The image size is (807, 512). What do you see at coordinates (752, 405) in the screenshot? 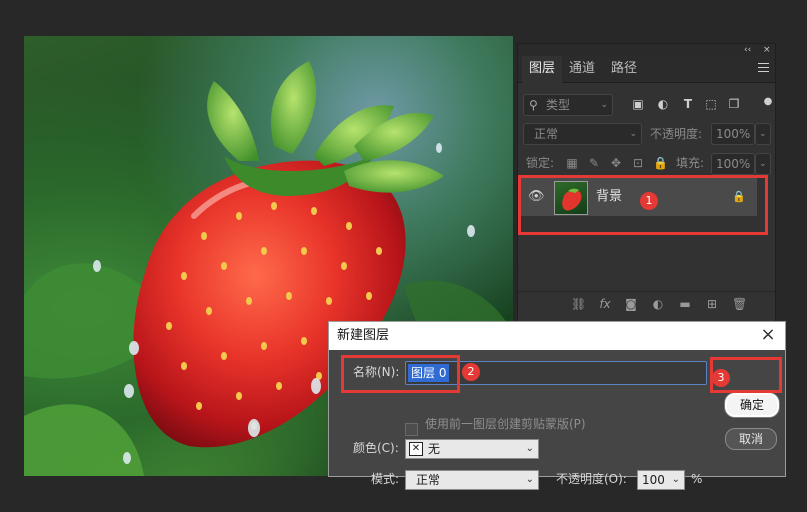
I see `ok-button: 确定` at bounding box center [752, 405].